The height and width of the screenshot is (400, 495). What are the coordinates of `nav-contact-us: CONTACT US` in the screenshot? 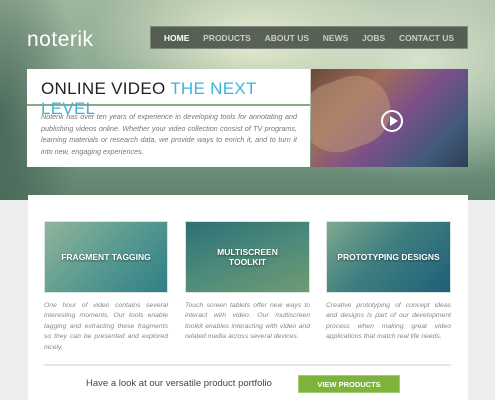 It's located at (426, 38).